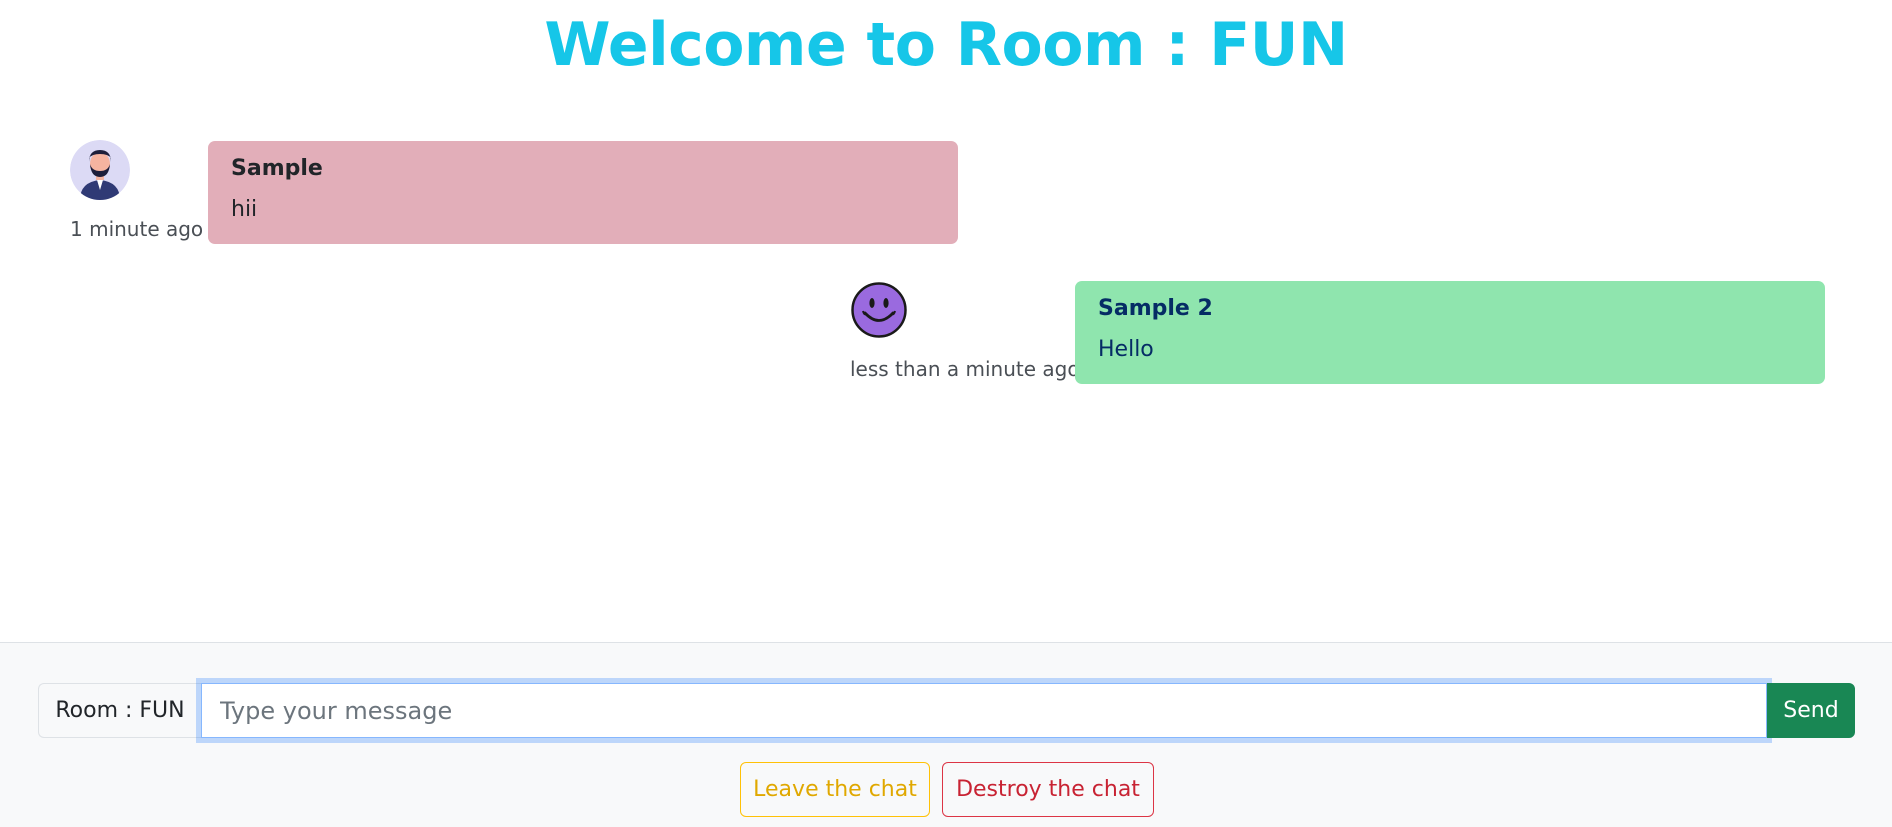 This screenshot has width=1892, height=827. Describe the element at coordinates (946, 45) in the screenshot. I see `page-title: Welcome to Room : FUN` at that location.